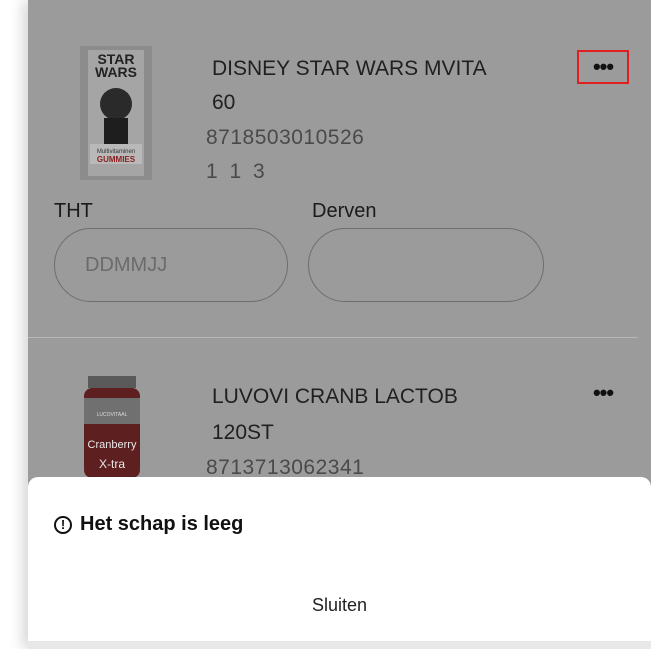 This screenshot has width=651, height=649. What do you see at coordinates (73, 211) in the screenshot?
I see `tht-label: THT` at bounding box center [73, 211].